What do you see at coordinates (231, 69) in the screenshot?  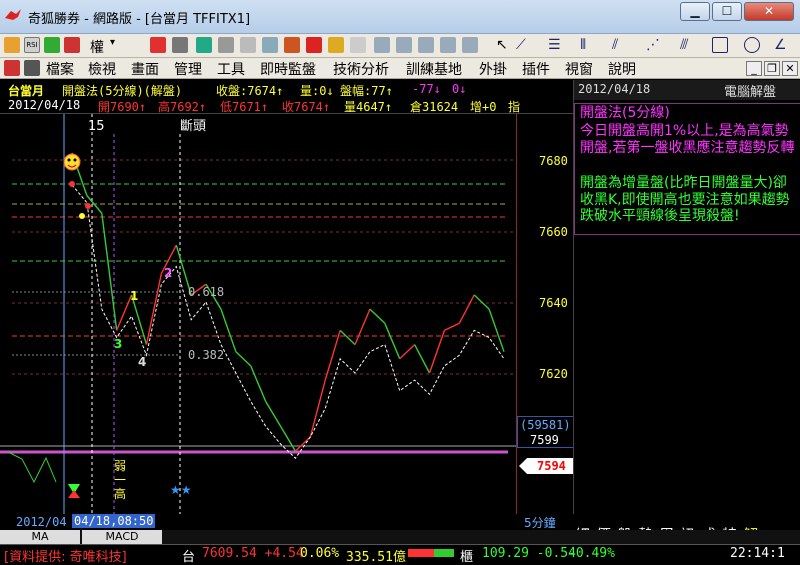 I see `menu-tools: 工具` at bounding box center [231, 69].